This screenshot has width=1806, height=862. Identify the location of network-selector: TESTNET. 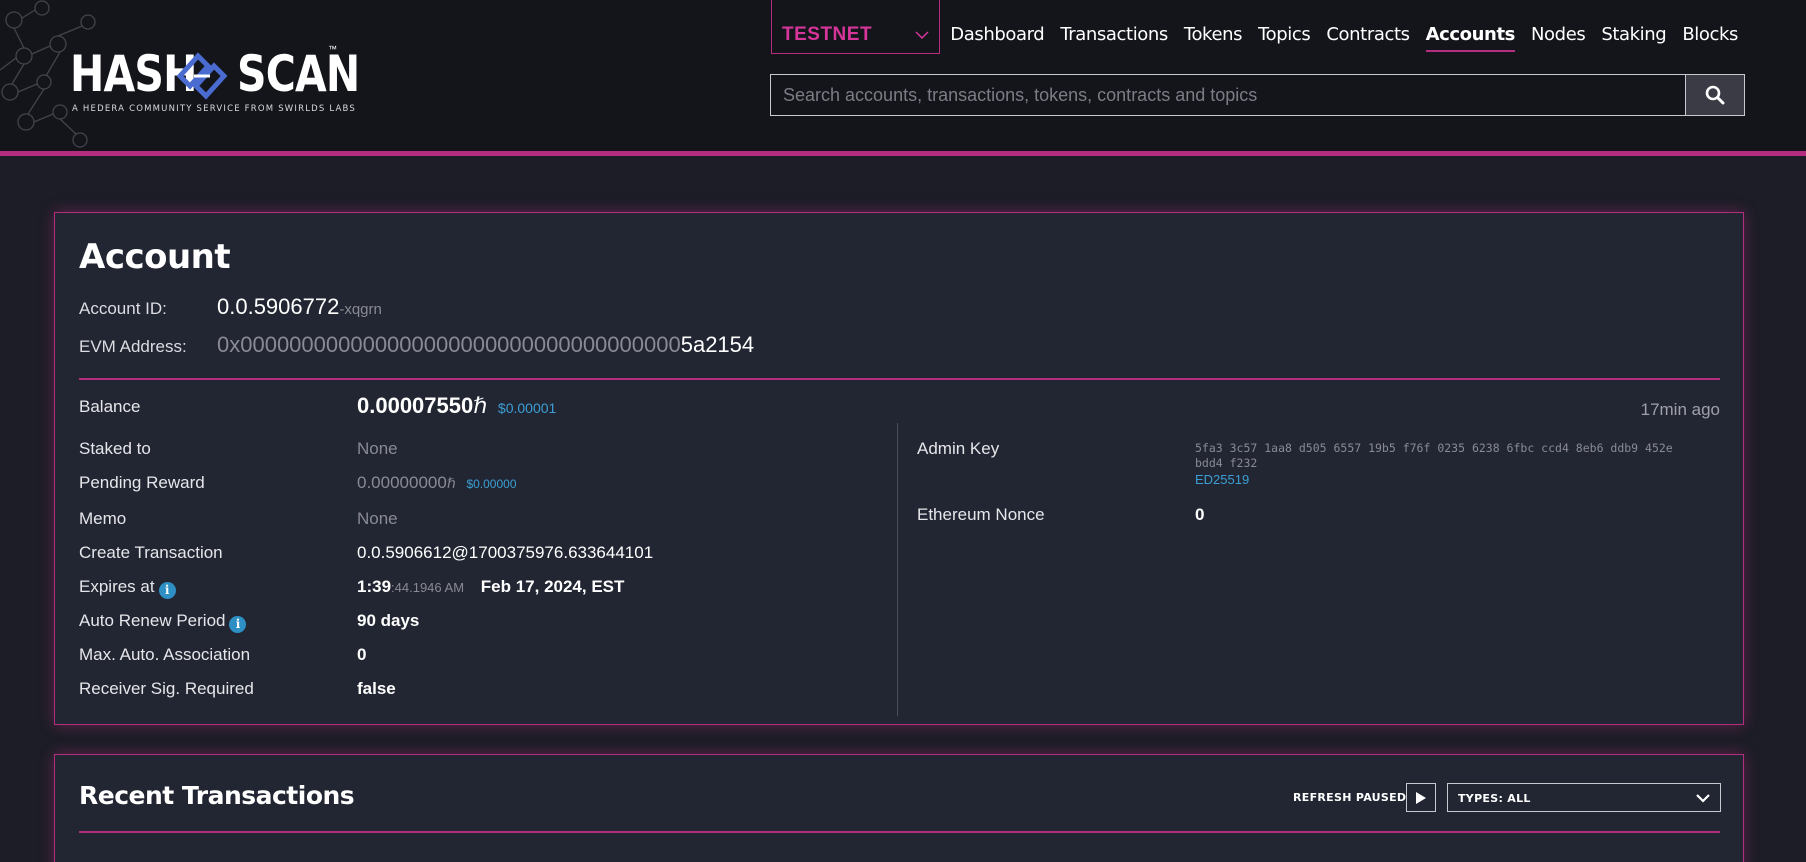
(855, 27).